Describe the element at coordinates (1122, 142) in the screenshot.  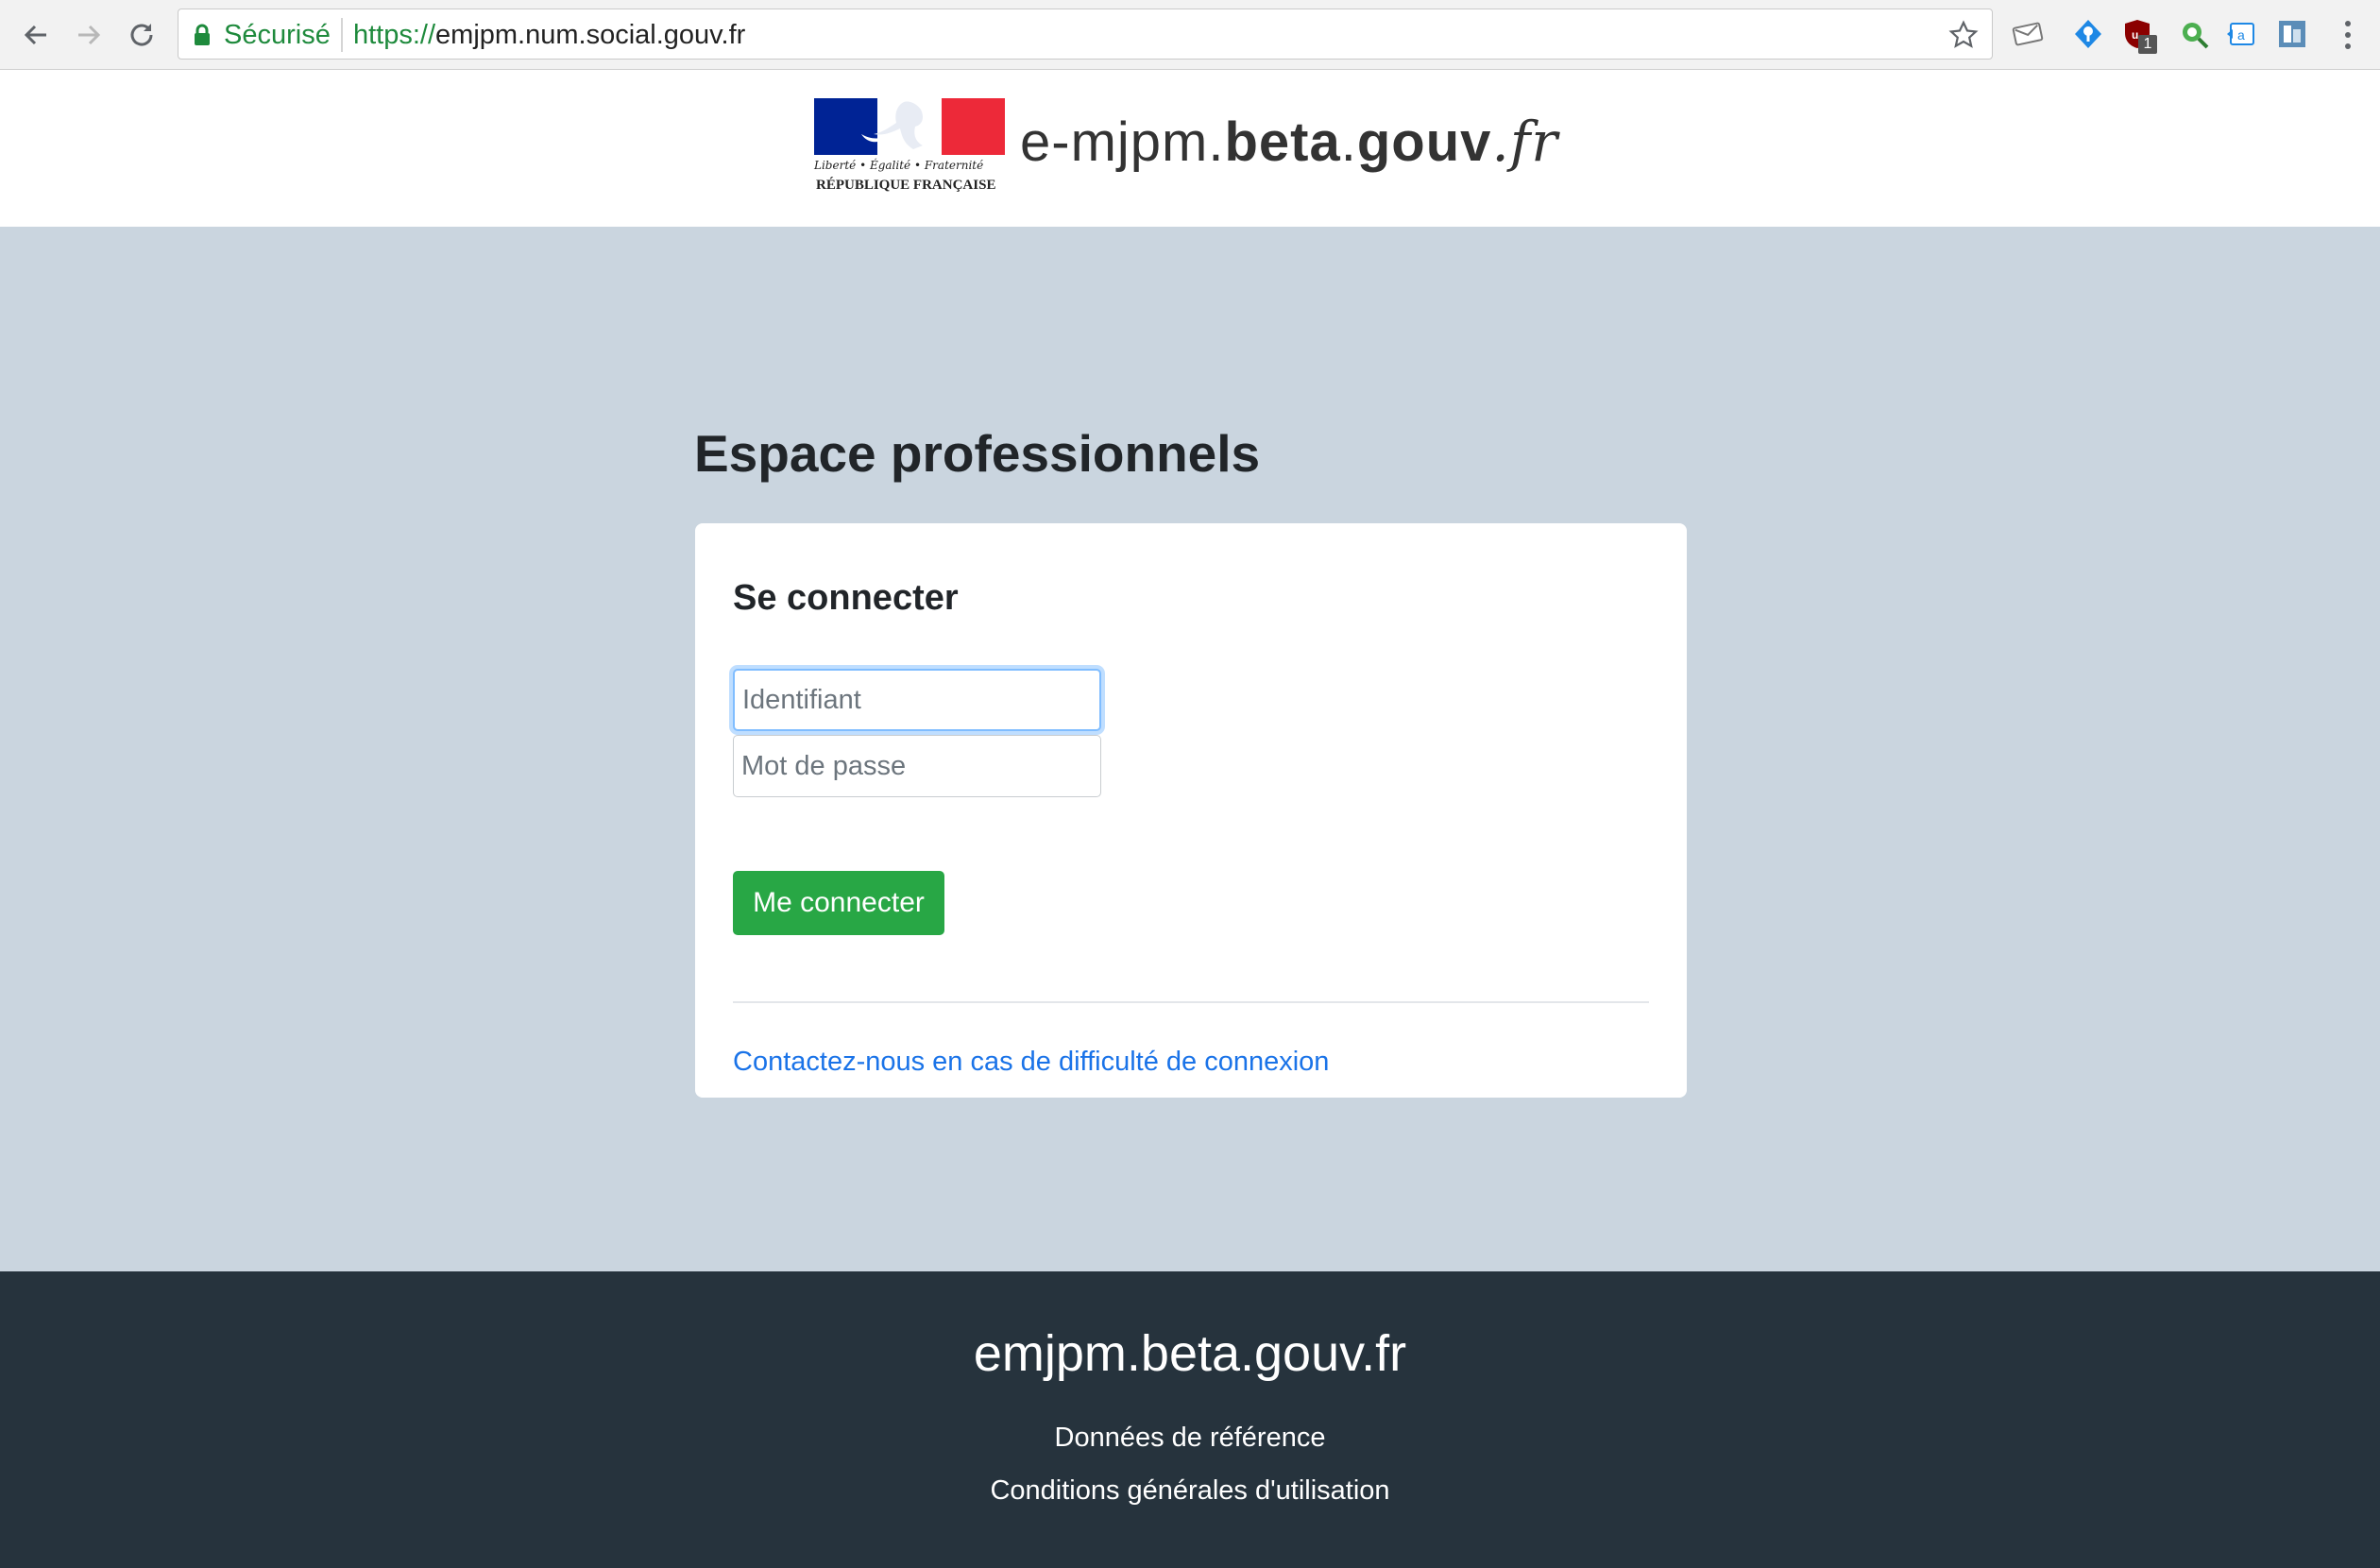
I see `brand-prefix: e-mjpm.` at that location.